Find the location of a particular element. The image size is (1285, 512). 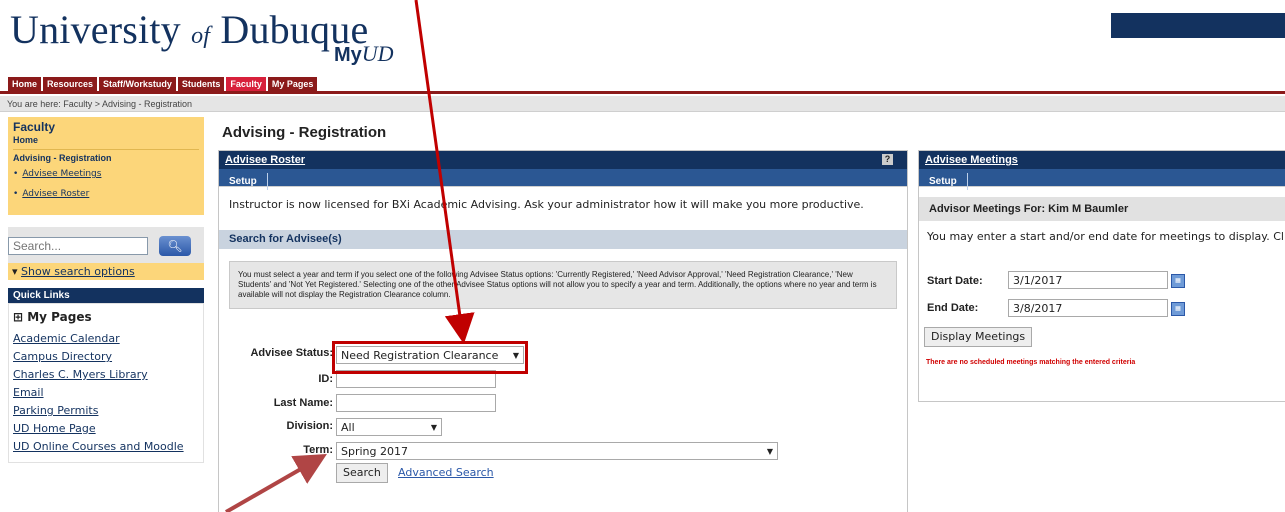

id-label: ID: is located at coordinates (325, 379).